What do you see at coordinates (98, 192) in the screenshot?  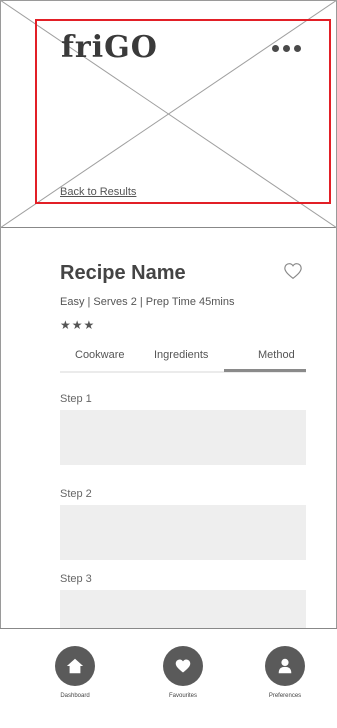 I see `back-to-results-link: Back to Results` at bounding box center [98, 192].